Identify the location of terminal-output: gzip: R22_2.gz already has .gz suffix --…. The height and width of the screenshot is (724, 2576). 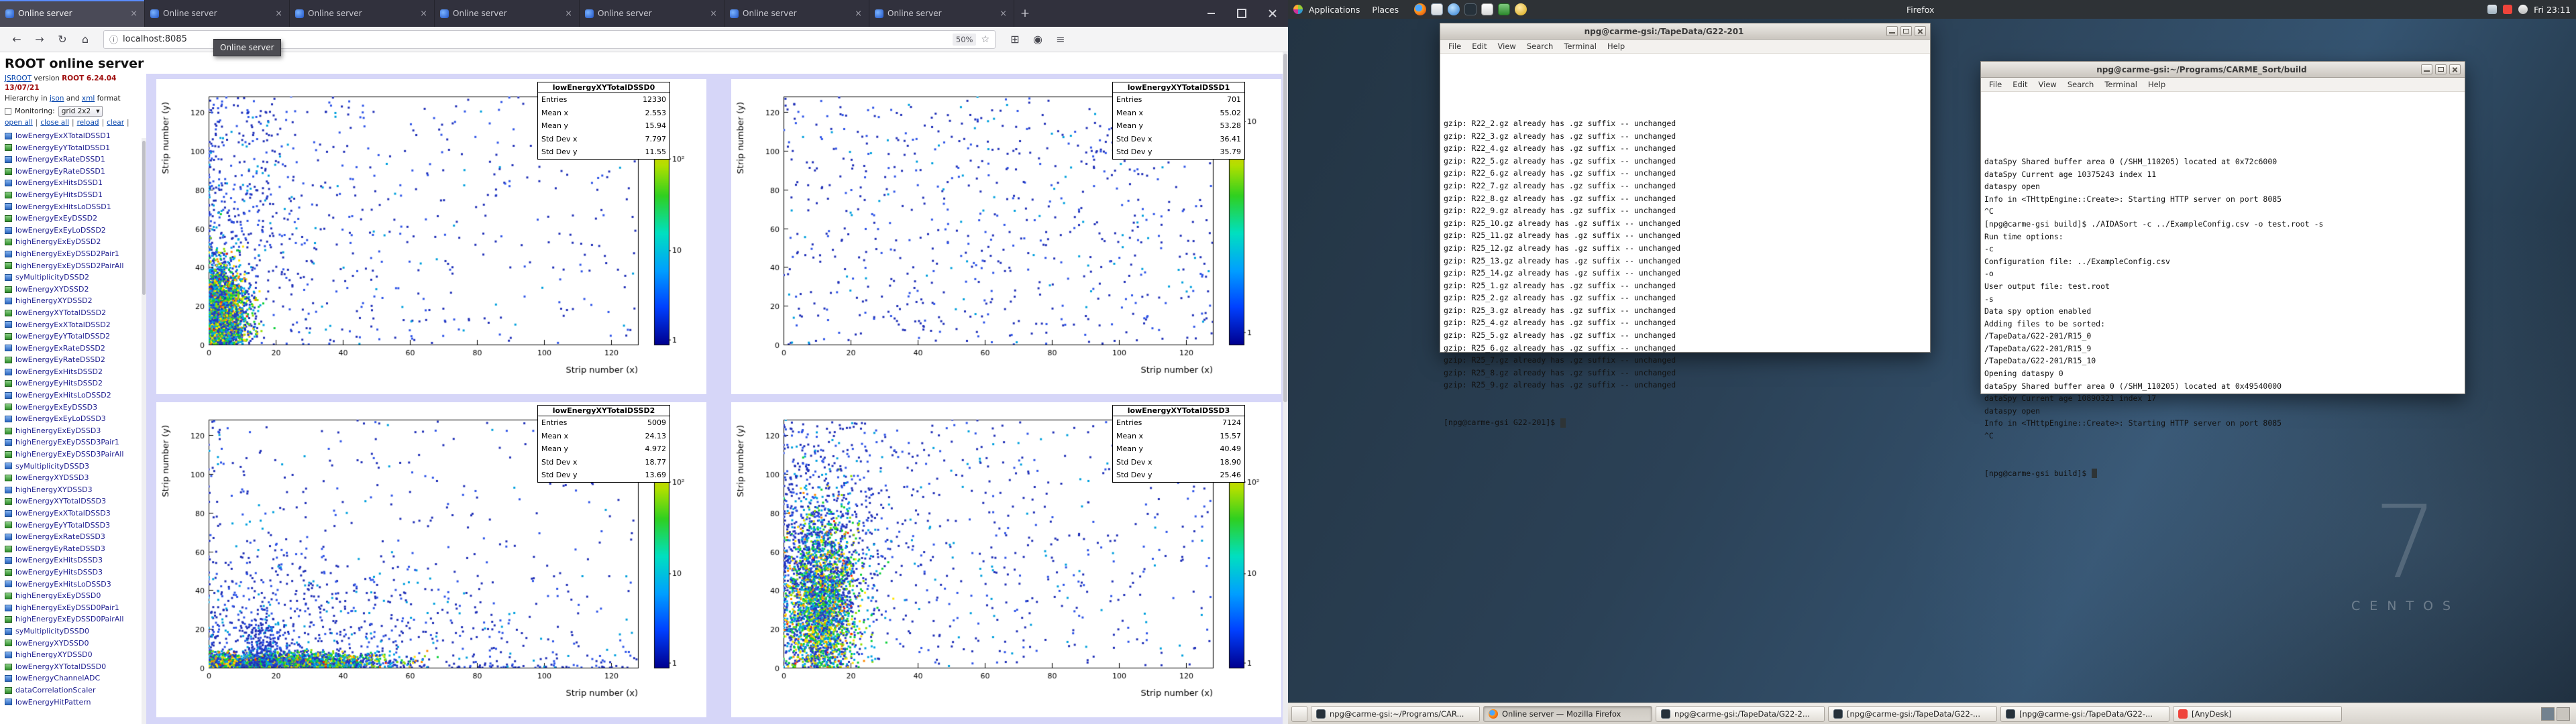
(1685, 254).